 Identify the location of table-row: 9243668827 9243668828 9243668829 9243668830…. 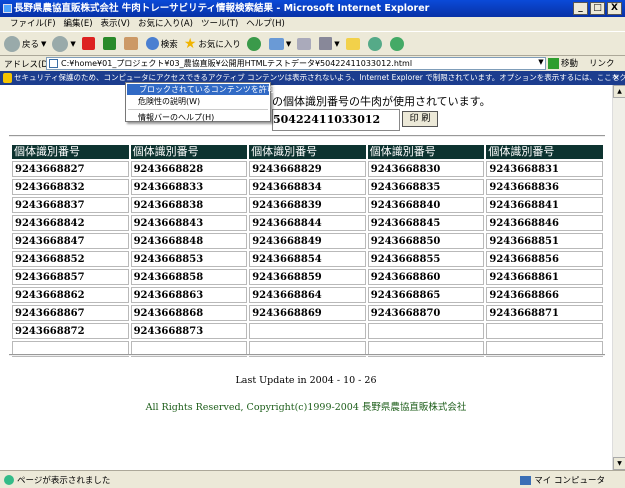
(307, 169).